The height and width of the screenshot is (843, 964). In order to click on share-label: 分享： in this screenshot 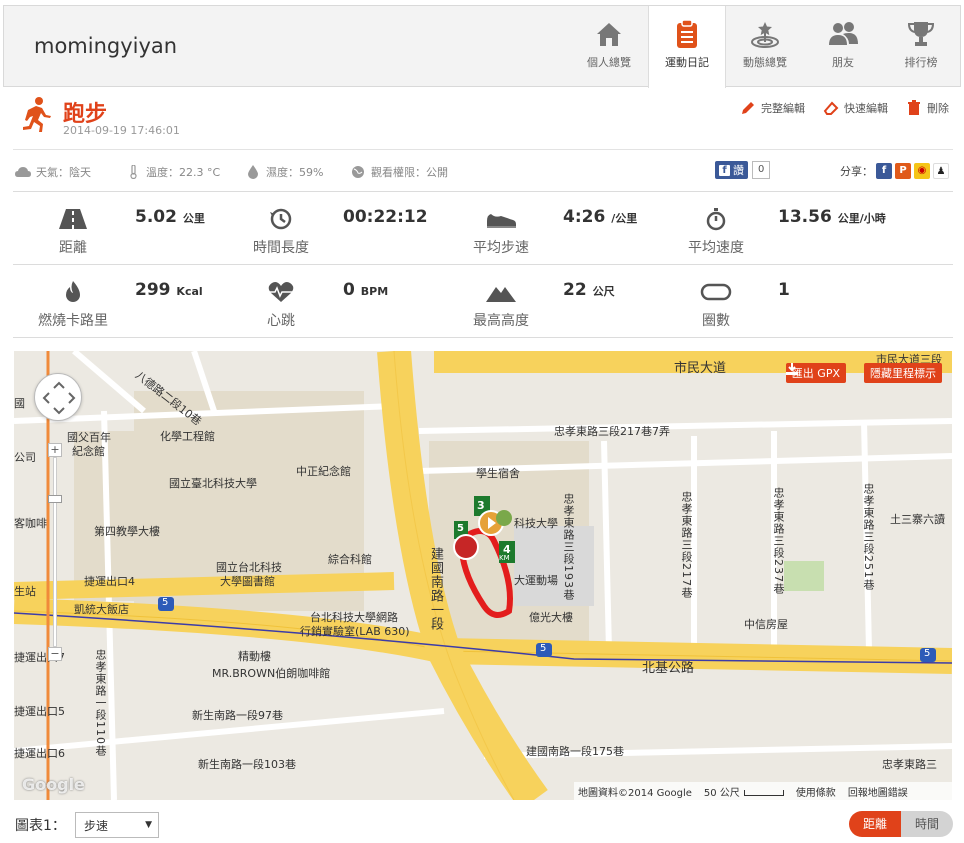, I will do `click(856, 171)`.